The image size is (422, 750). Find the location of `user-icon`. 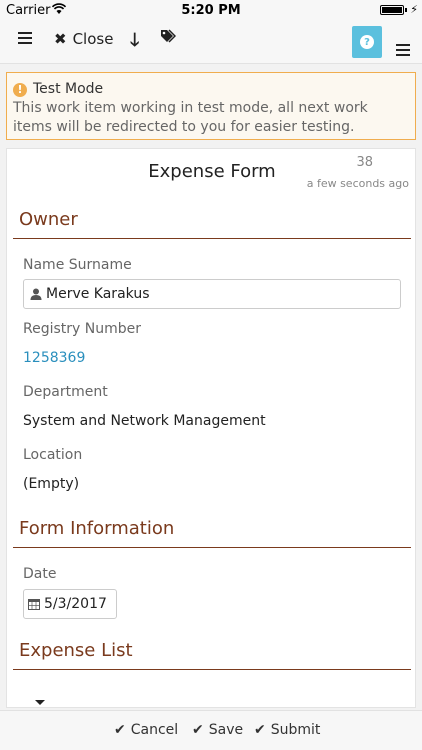

user-icon is located at coordinates (36, 294).